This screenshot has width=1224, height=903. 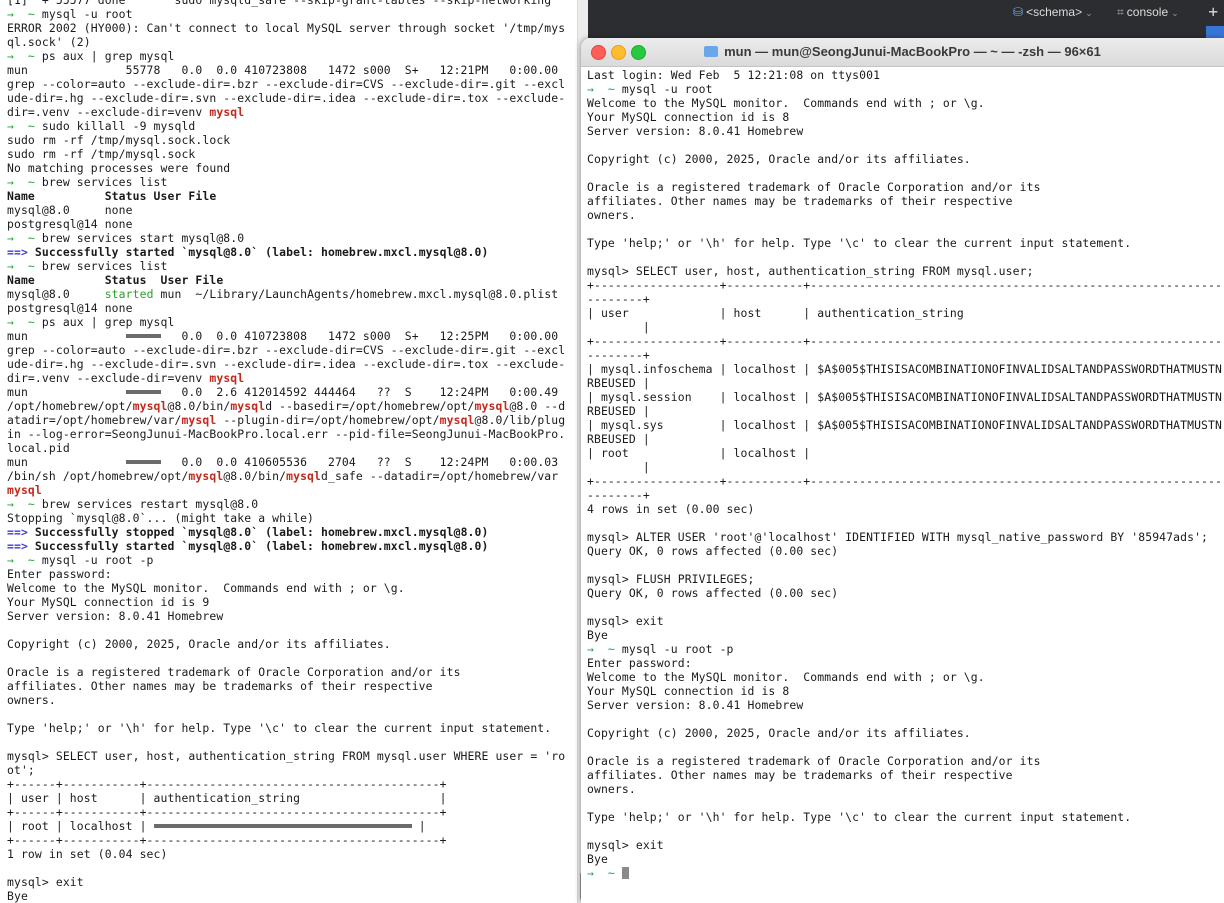 I want to click on chevron-down-icon: ⌄, so click(x=1089, y=13).